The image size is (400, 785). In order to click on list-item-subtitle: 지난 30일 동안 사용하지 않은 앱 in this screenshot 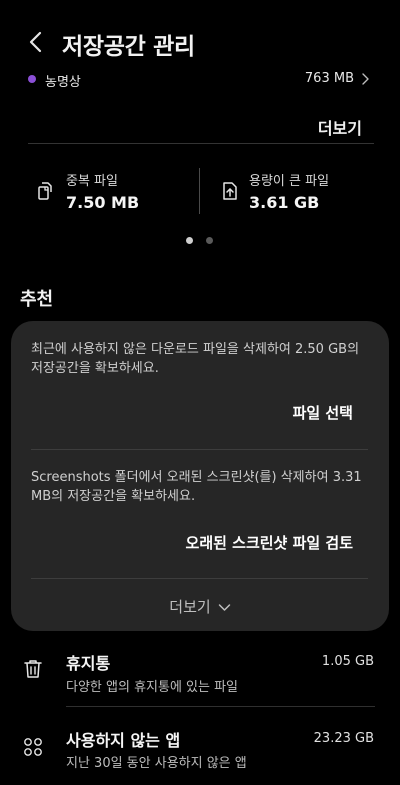, I will do `click(156, 763)`.